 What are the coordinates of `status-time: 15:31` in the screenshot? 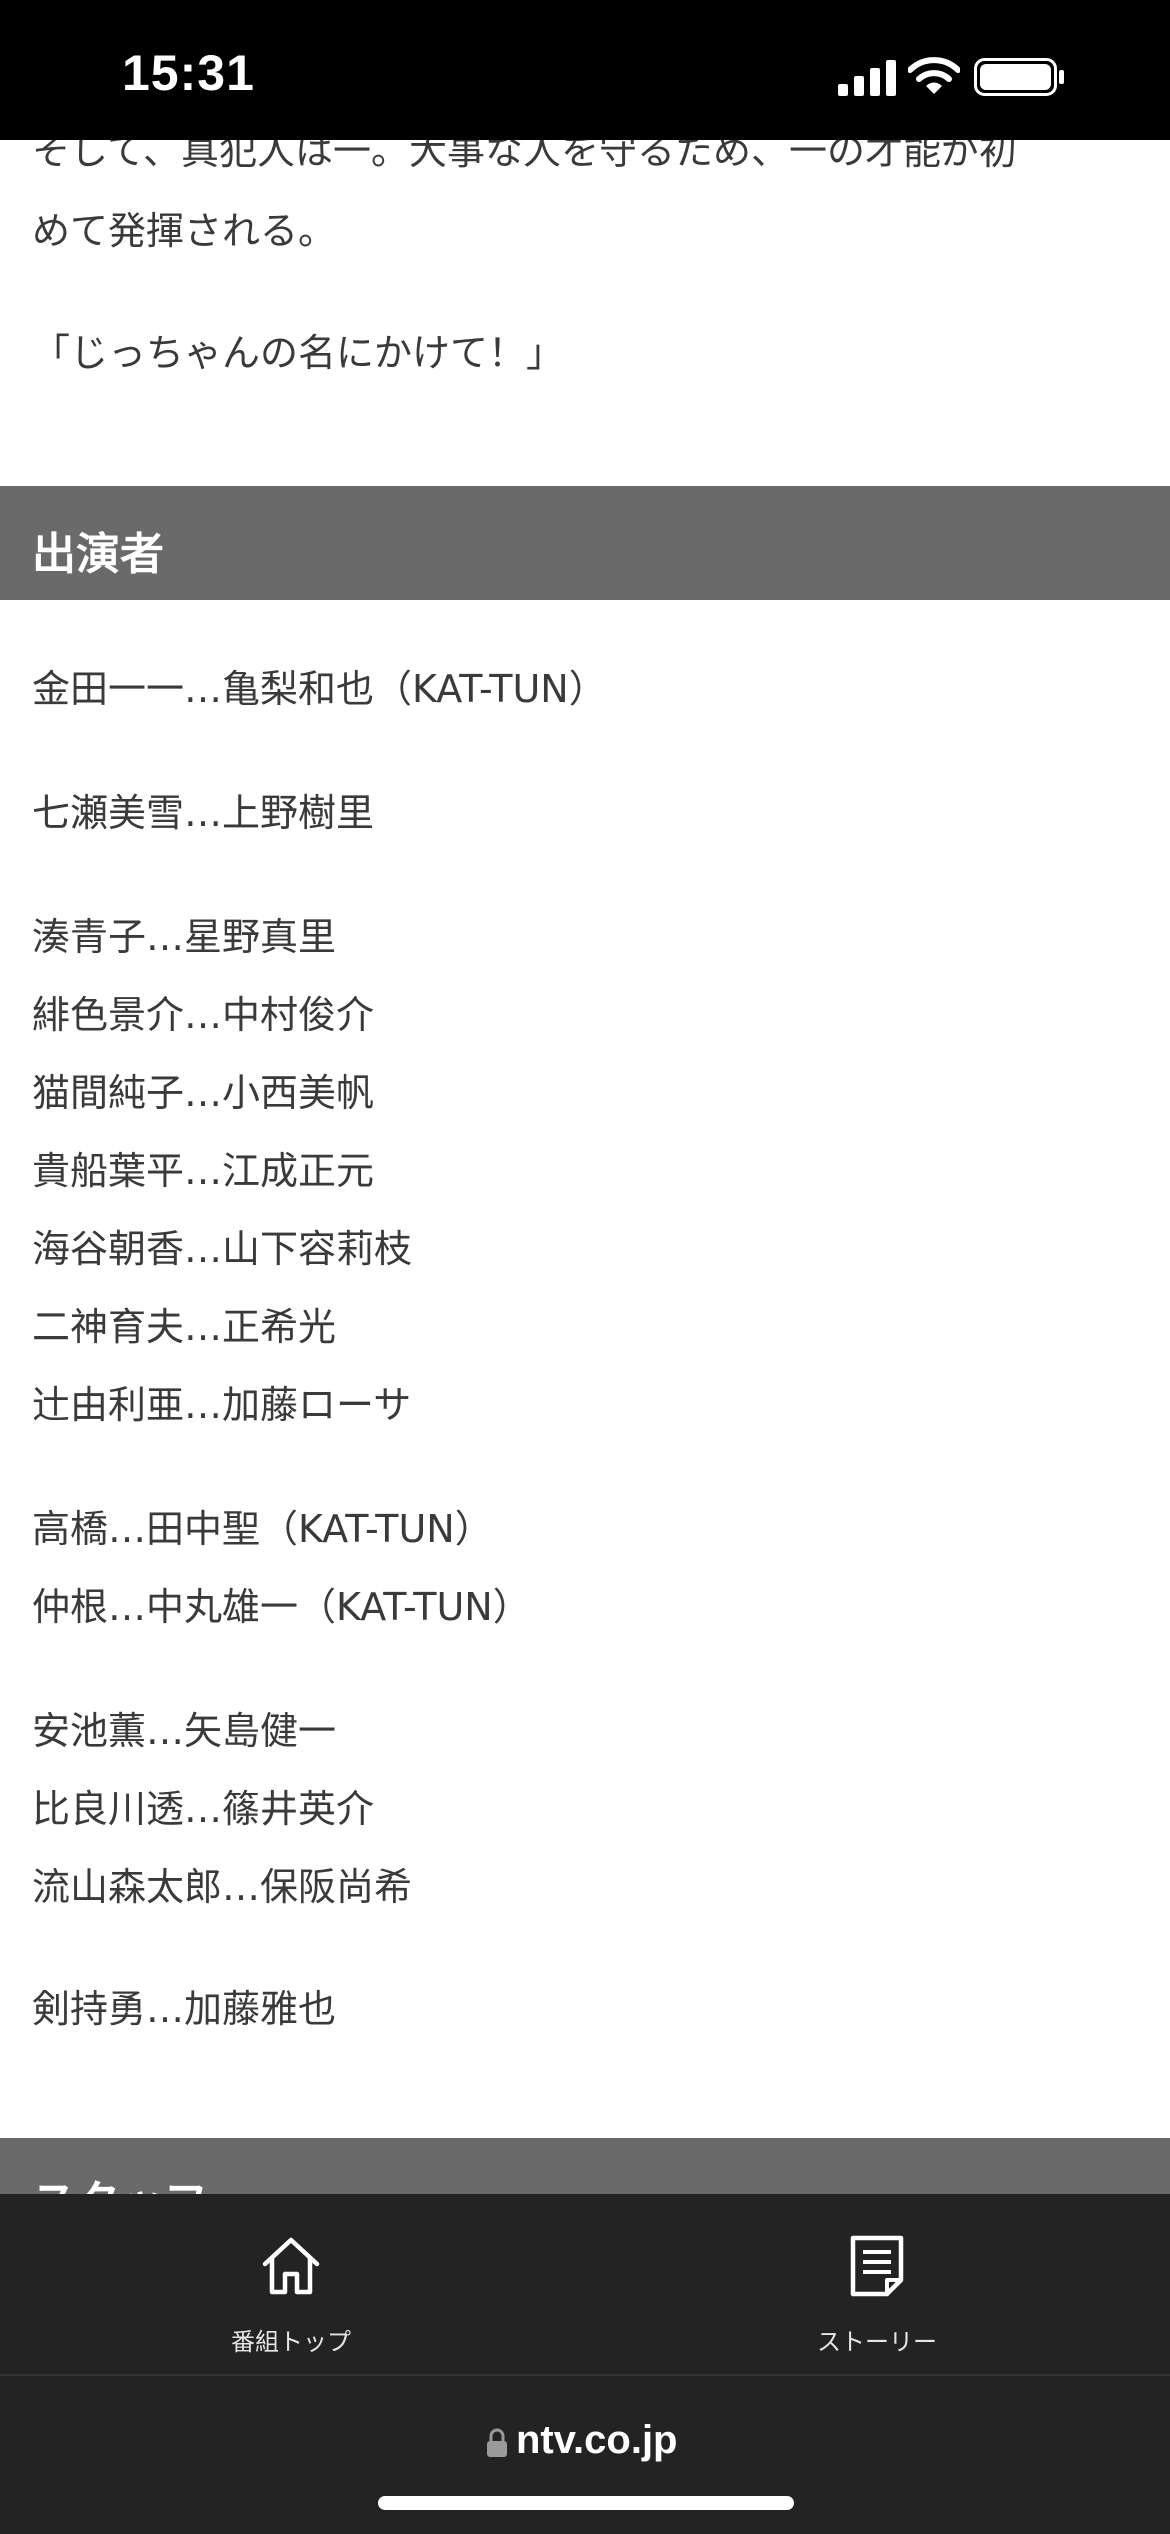 It's located at (188, 73).